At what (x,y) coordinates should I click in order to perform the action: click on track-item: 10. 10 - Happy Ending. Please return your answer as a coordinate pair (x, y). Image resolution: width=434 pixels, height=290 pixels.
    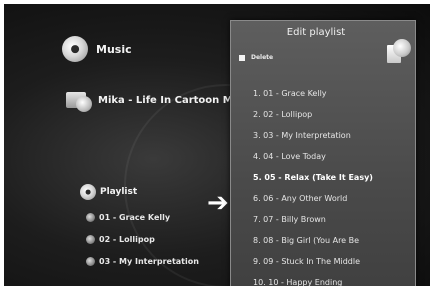
    Looking at the image, I should click on (323, 279).